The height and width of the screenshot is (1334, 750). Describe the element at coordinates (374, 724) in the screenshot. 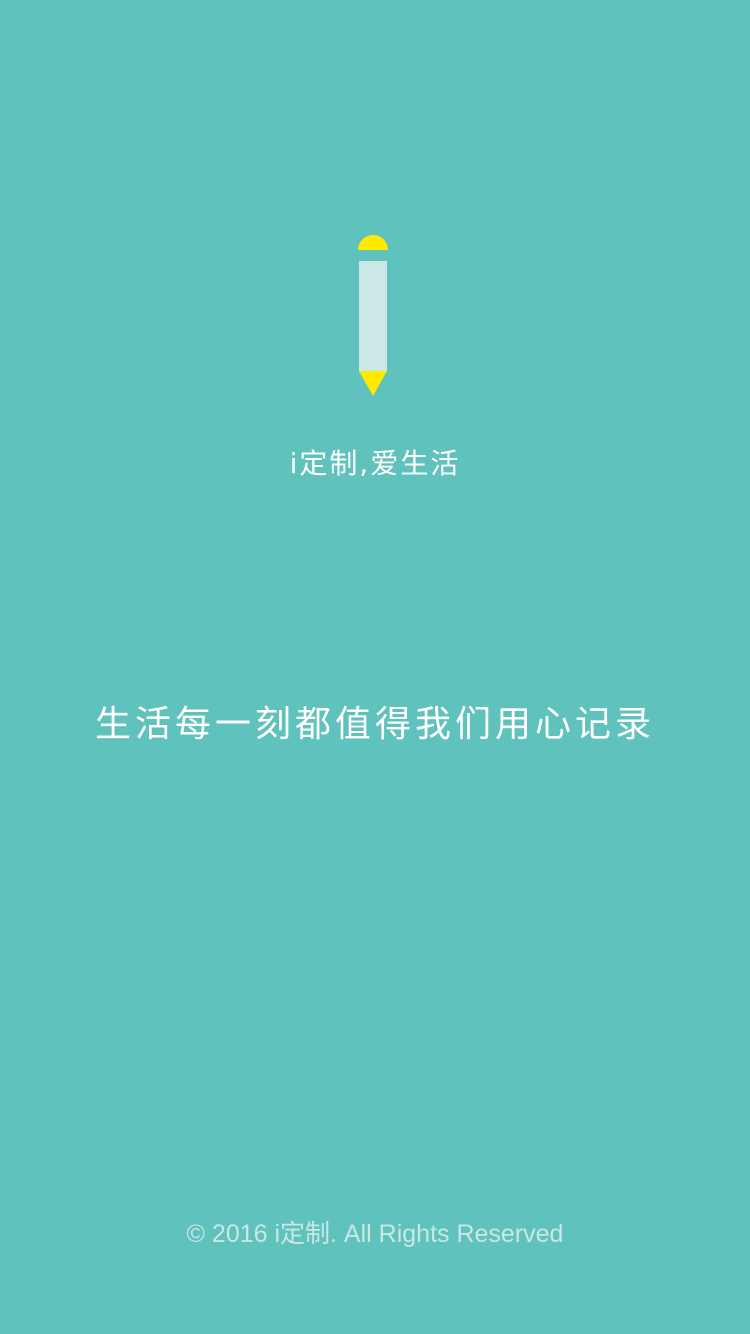

I see `tagline-text: 生活每一刻都值得我们用心记录` at that location.